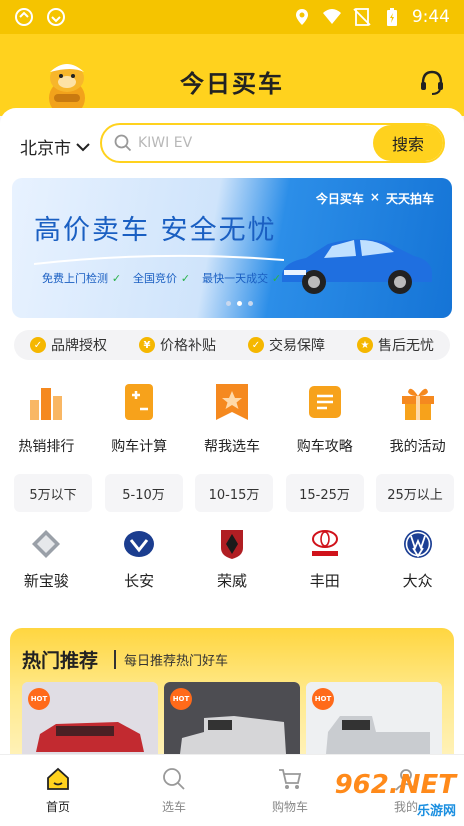  I want to click on banner-brand-right: 天天拍车, so click(409, 199).